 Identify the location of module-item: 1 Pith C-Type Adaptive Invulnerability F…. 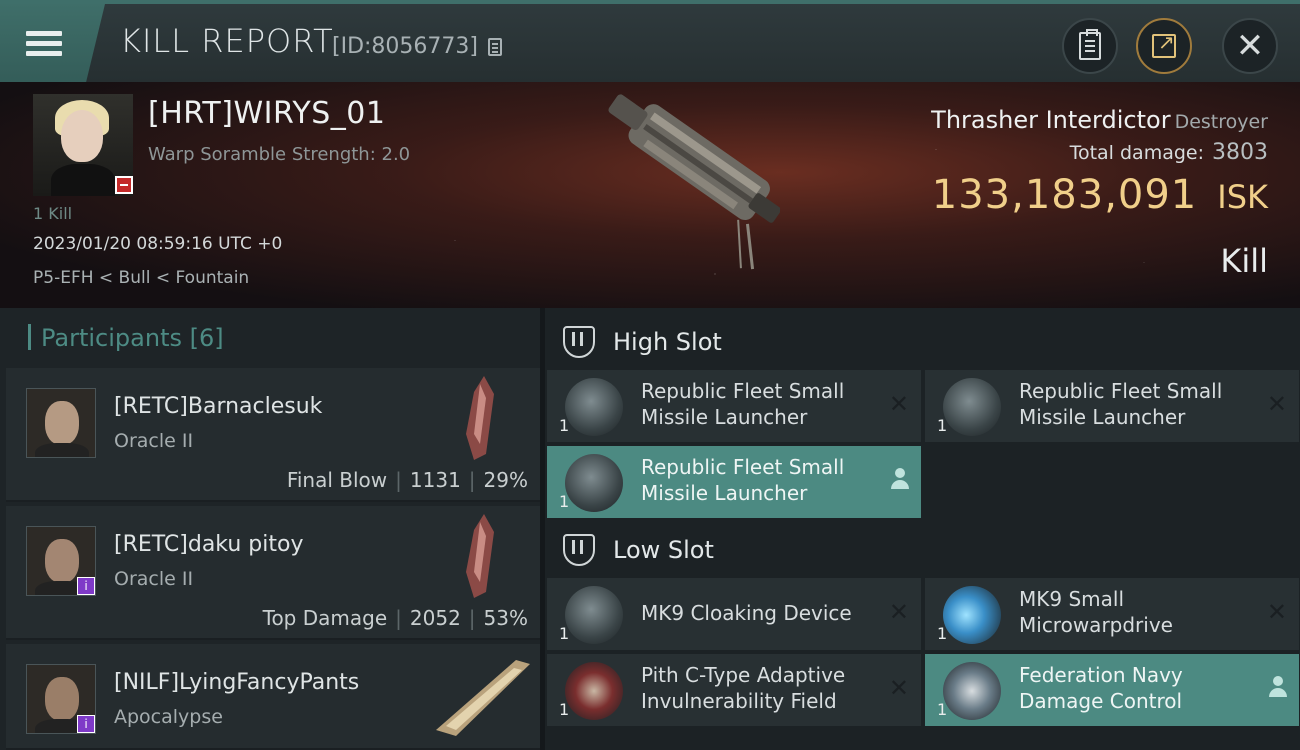
(734, 690).